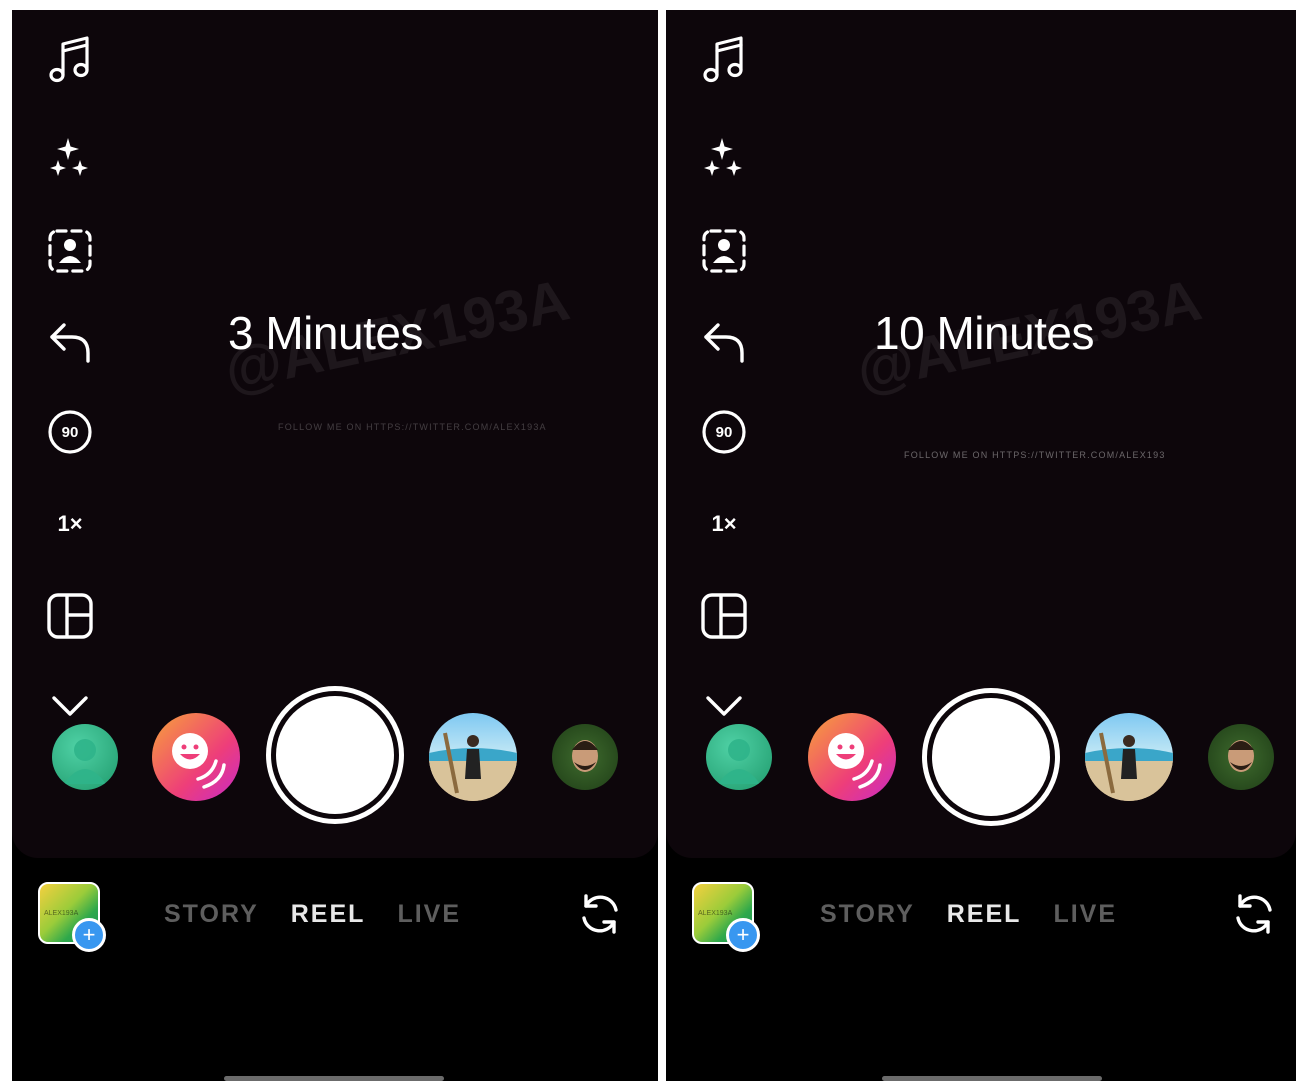 This screenshot has width=1296, height=1081. I want to click on duration-label: 10 Minutes, so click(984, 333).